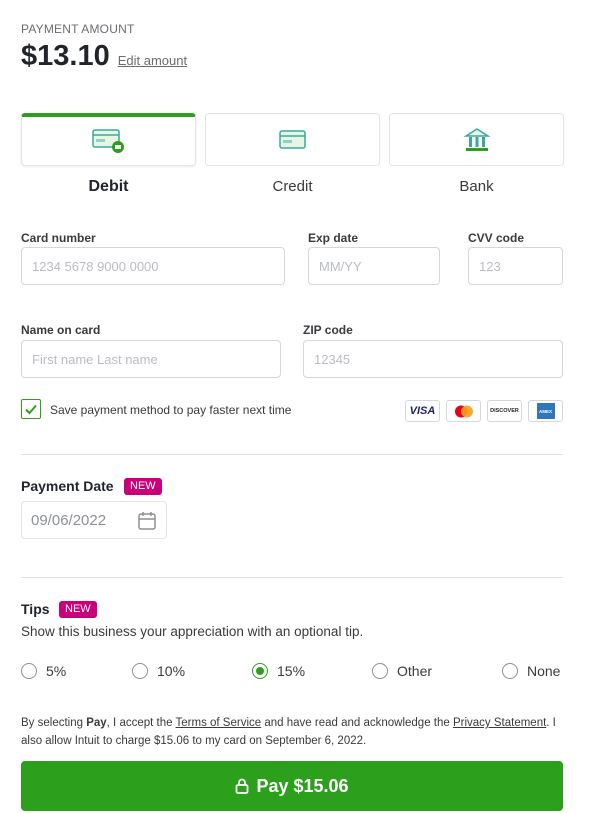 The height and width of the screenshot is (813, 601). What do you see at coordinates (78, 29) in the screenshot?
I see `payment-amount-label: PAYMENT AMOUNT` at bounding box center [78, 29].